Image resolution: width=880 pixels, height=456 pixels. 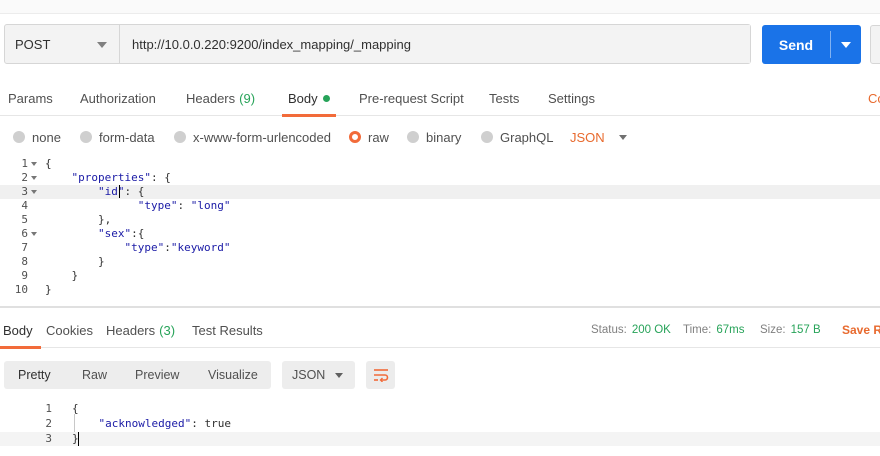 I want to click on code-line: 7 "type":"keyword", so click(x=440, y=248).